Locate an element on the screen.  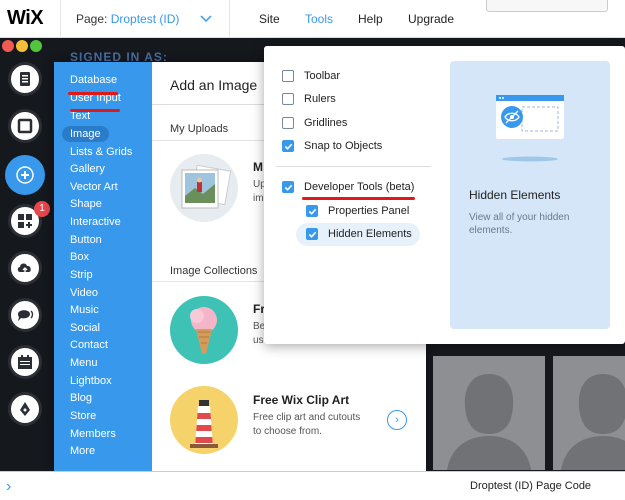
uploads-thumbnail is located at coordinates (204, 188).